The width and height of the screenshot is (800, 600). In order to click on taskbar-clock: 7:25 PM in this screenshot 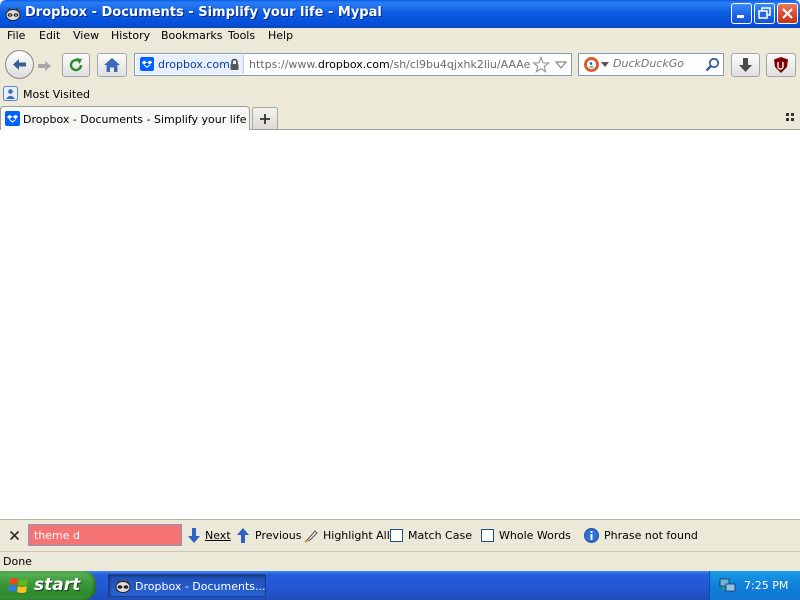, I will do `click(766, 585)`.